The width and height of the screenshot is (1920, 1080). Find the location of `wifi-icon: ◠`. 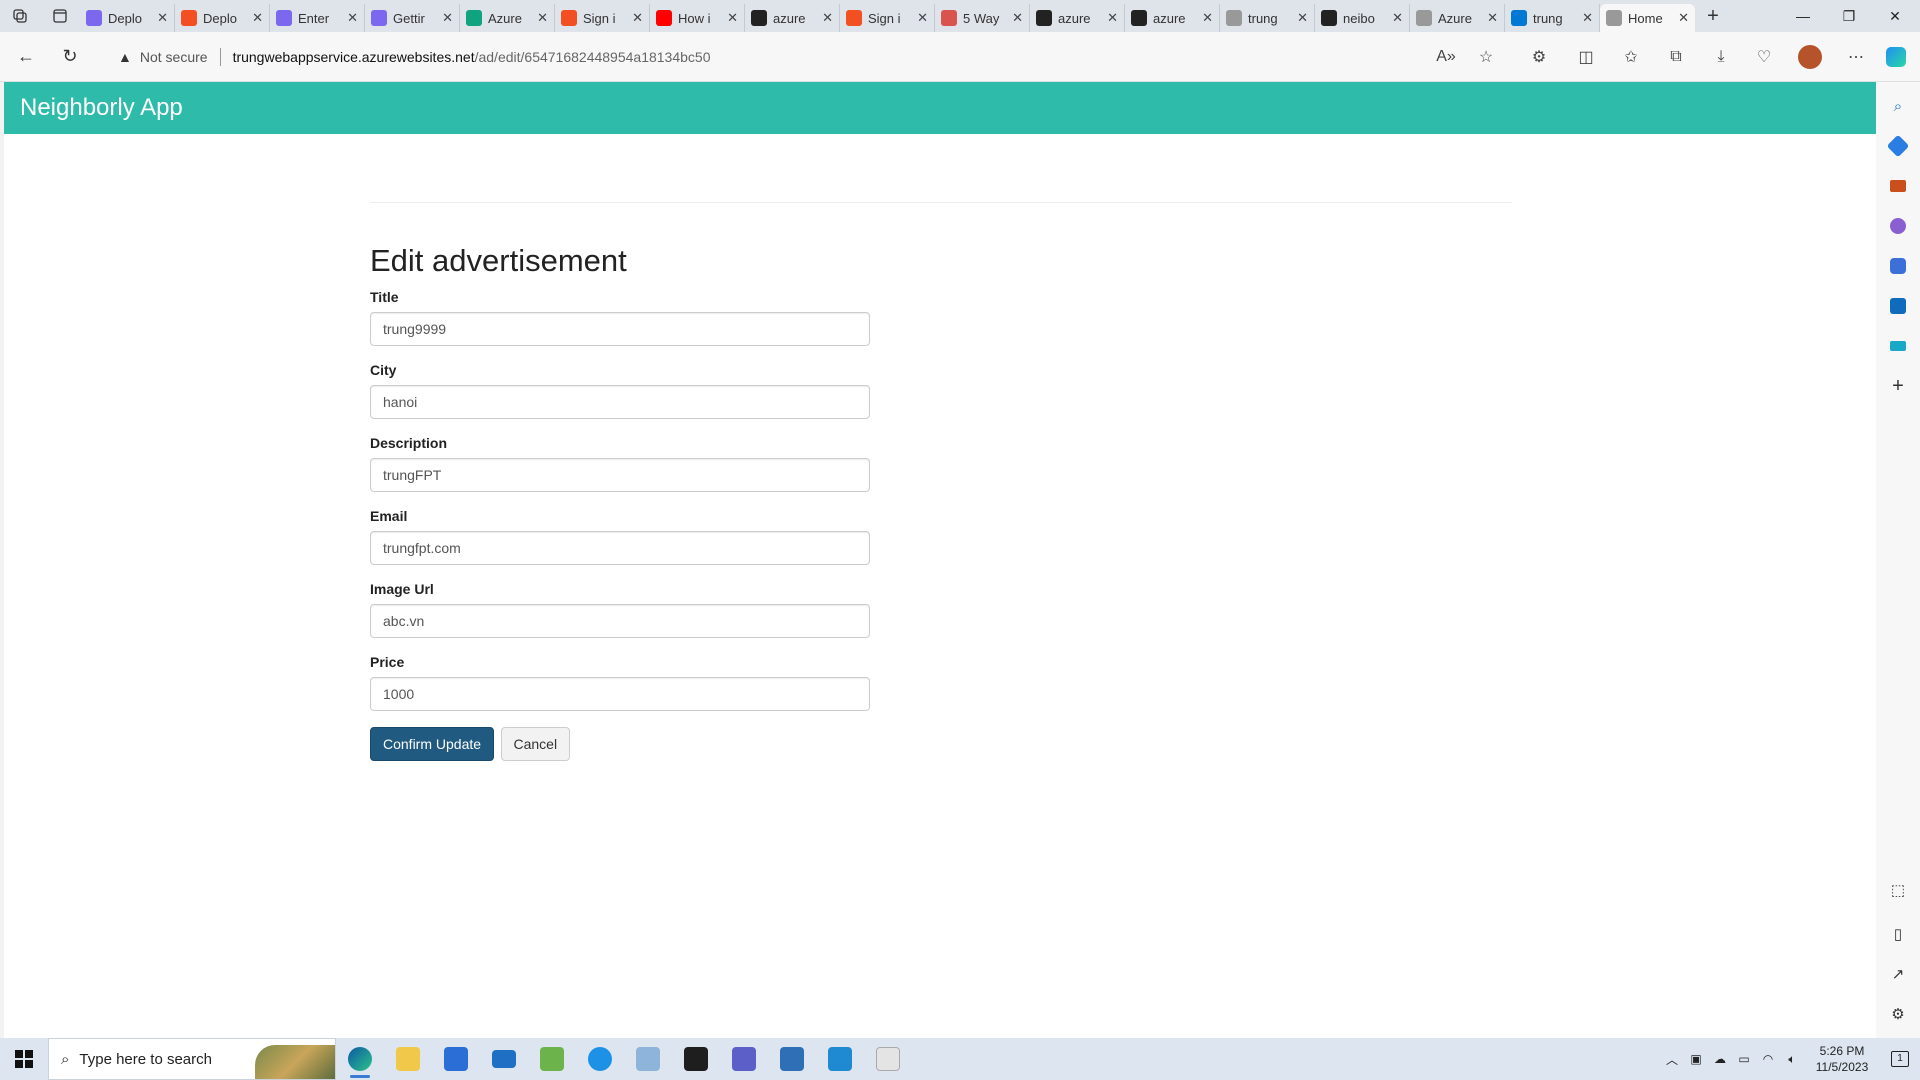

wifi-icon: ◠ is located at coordinates (1768, 1059).